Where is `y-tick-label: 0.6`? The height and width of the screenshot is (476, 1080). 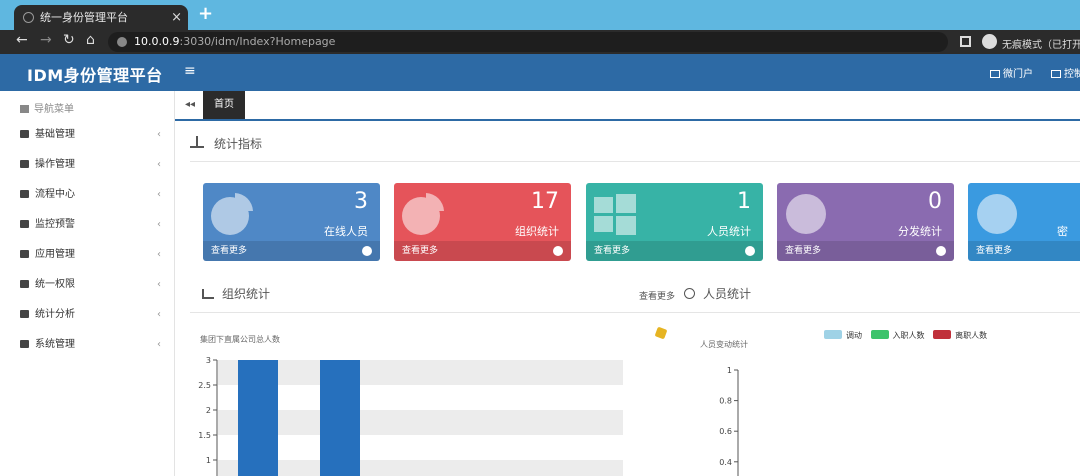 y-tick-label: 0.6 is located at coordinates (725, 431).